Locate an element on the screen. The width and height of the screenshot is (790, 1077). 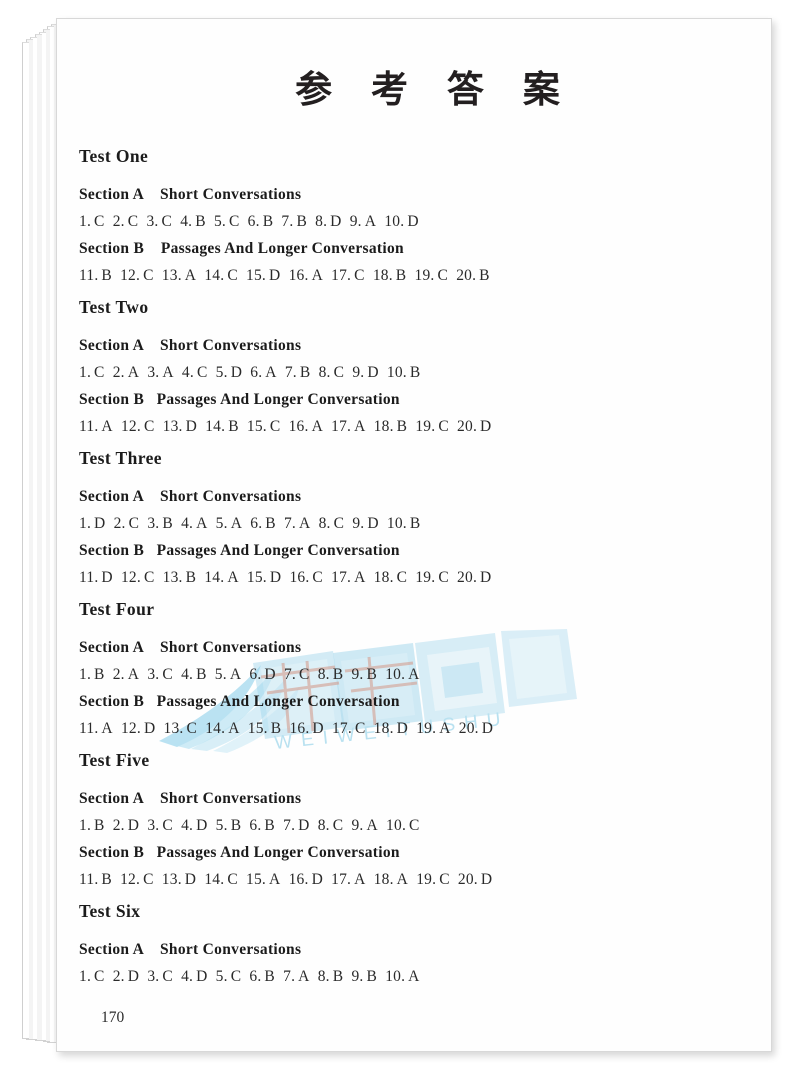
answer-item: 20. D is located at coordinates (475, 879).